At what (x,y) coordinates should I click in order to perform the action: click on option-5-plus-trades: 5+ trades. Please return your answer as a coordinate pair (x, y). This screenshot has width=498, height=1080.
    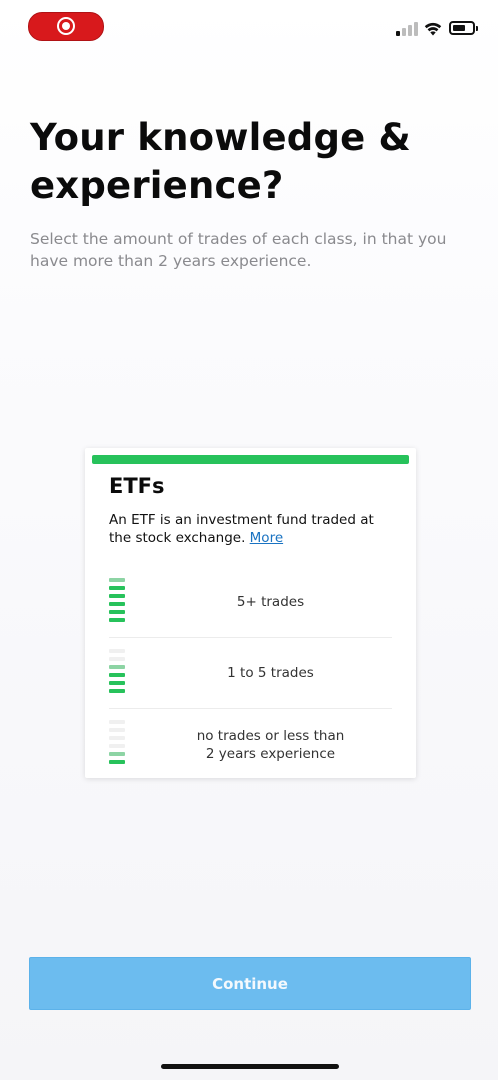
    Looking at the image, I should click on (250, 603).